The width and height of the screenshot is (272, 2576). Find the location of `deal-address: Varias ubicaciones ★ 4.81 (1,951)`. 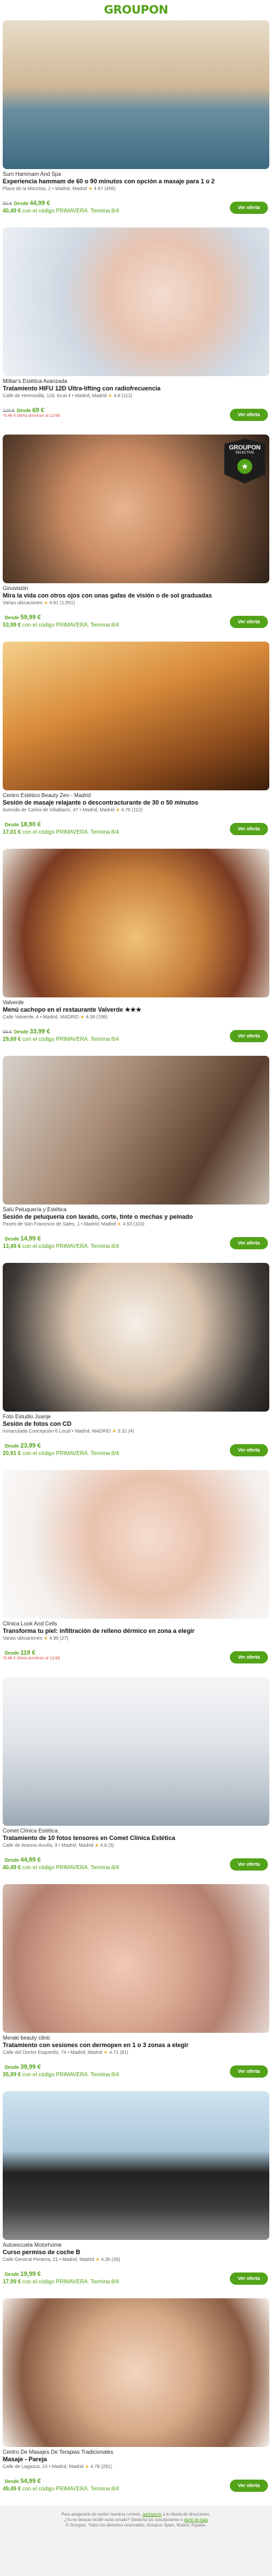

deal-address: Varias ubicaciones ★ 4.81 (1,951) is located at coordinates (39, 603).